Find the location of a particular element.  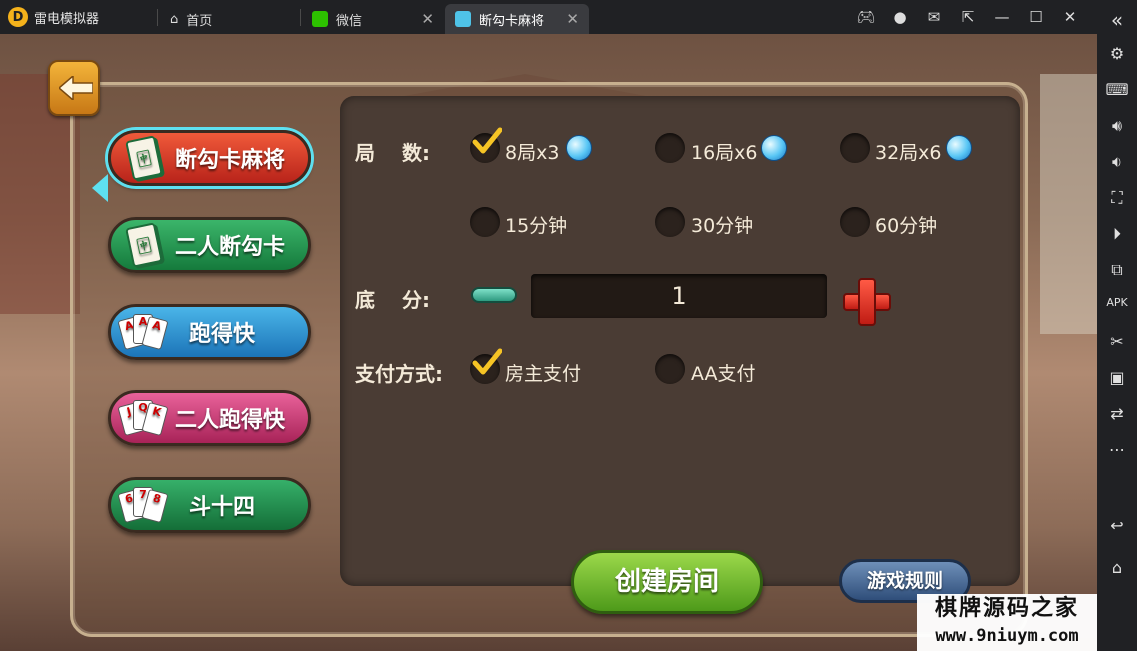

decrease-score-button is located at coordinates (494, 295).